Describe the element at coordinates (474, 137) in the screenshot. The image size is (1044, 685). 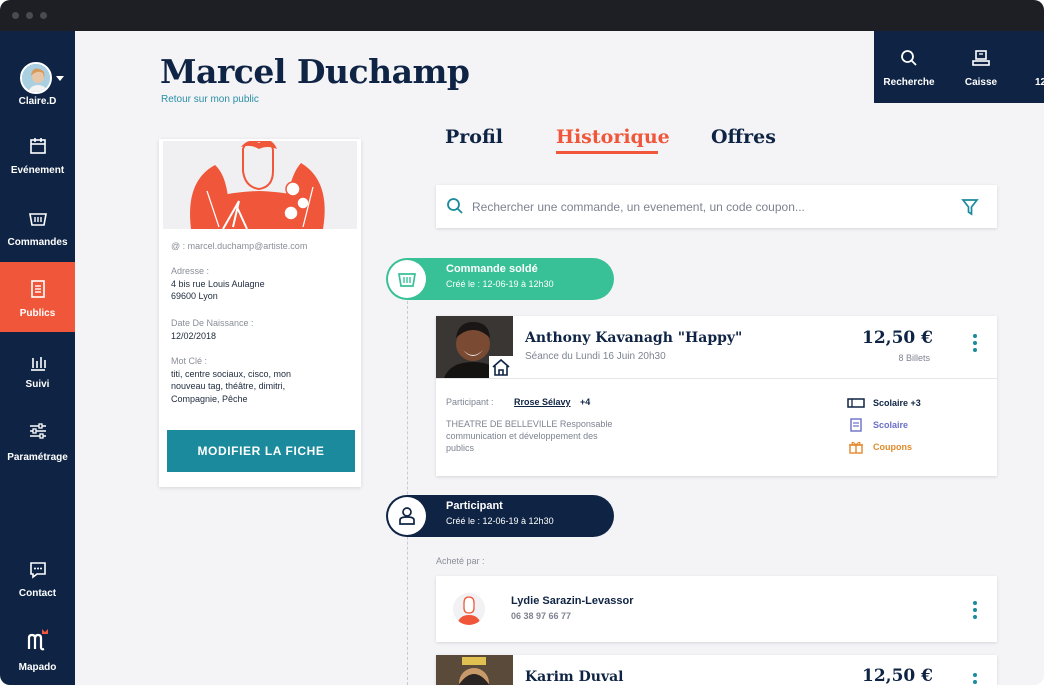
I see `tab-profil: Profil` at that location.